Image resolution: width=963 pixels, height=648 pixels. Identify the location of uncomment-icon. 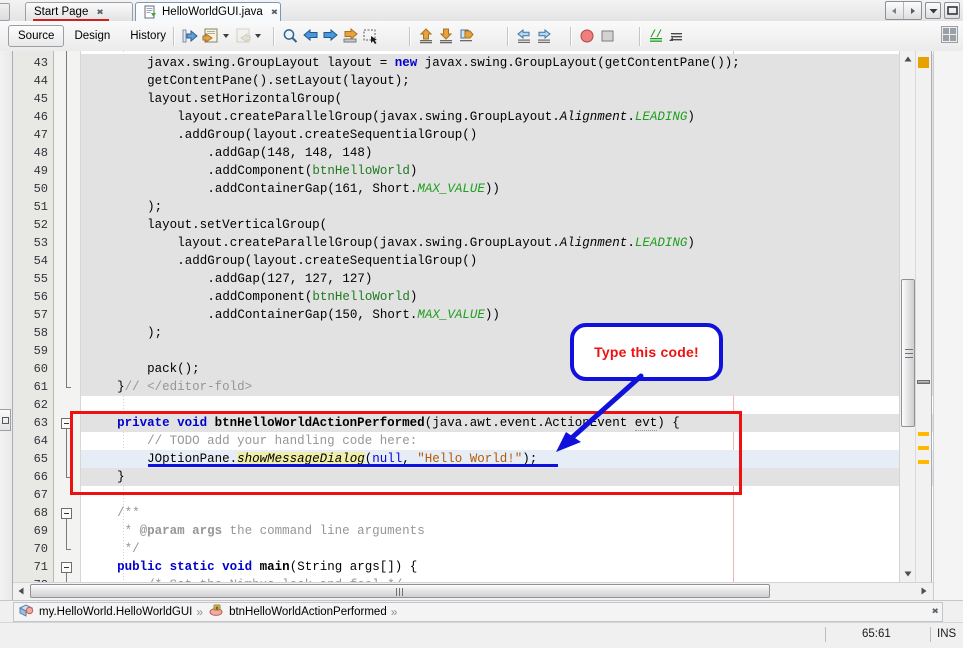
(676, 36).